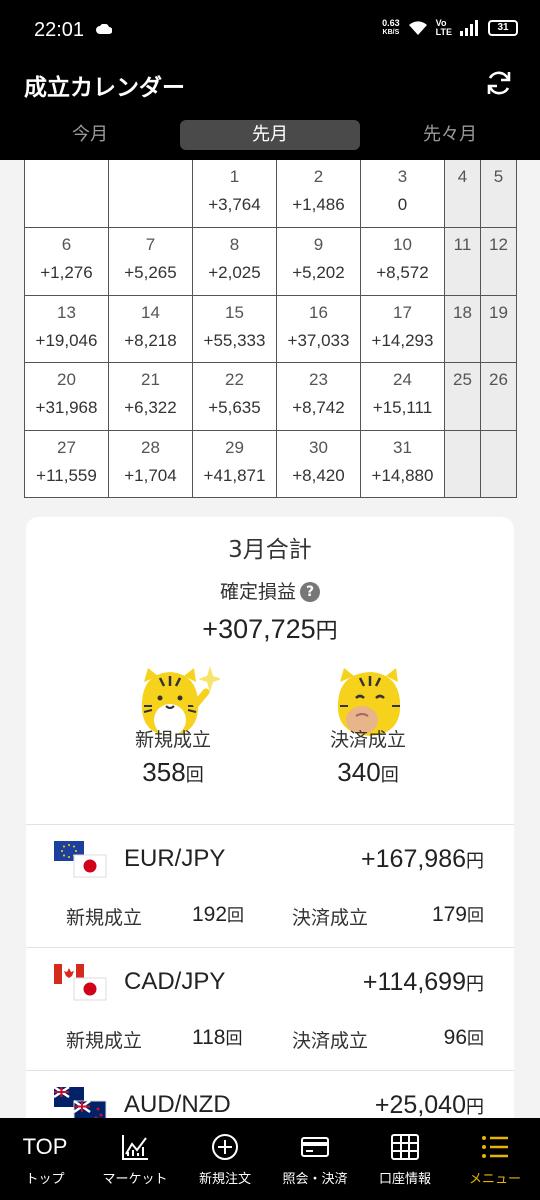  Describe the element at coordinates (66, 447) in the screenshot. I see `calendar-day-number: 27` at that location.